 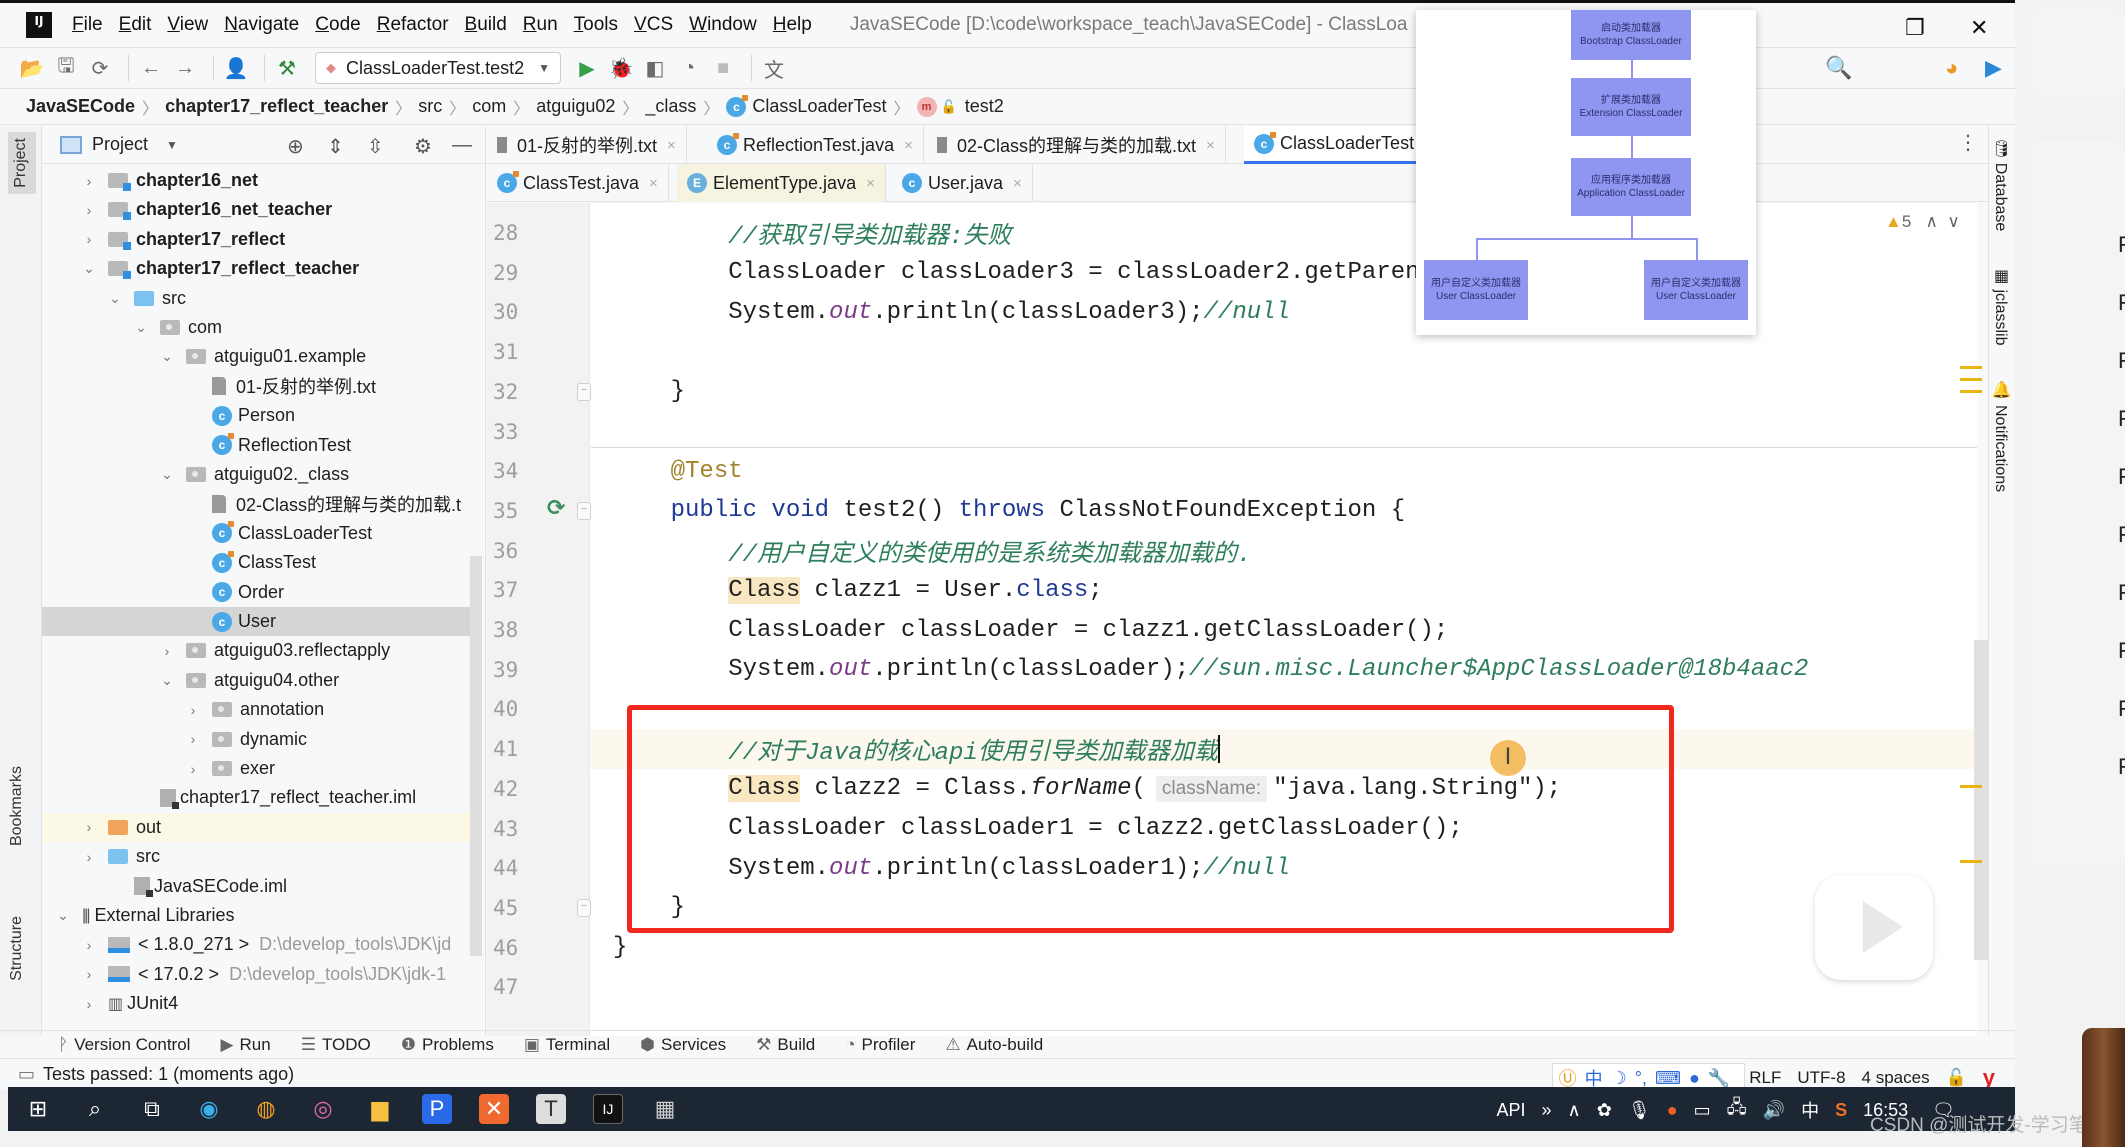 What do you see at coordinates (262, 650) in the screenshot?
I see `tree-item: › atguigu03.reflectapply` at bounding box center [262, 650].